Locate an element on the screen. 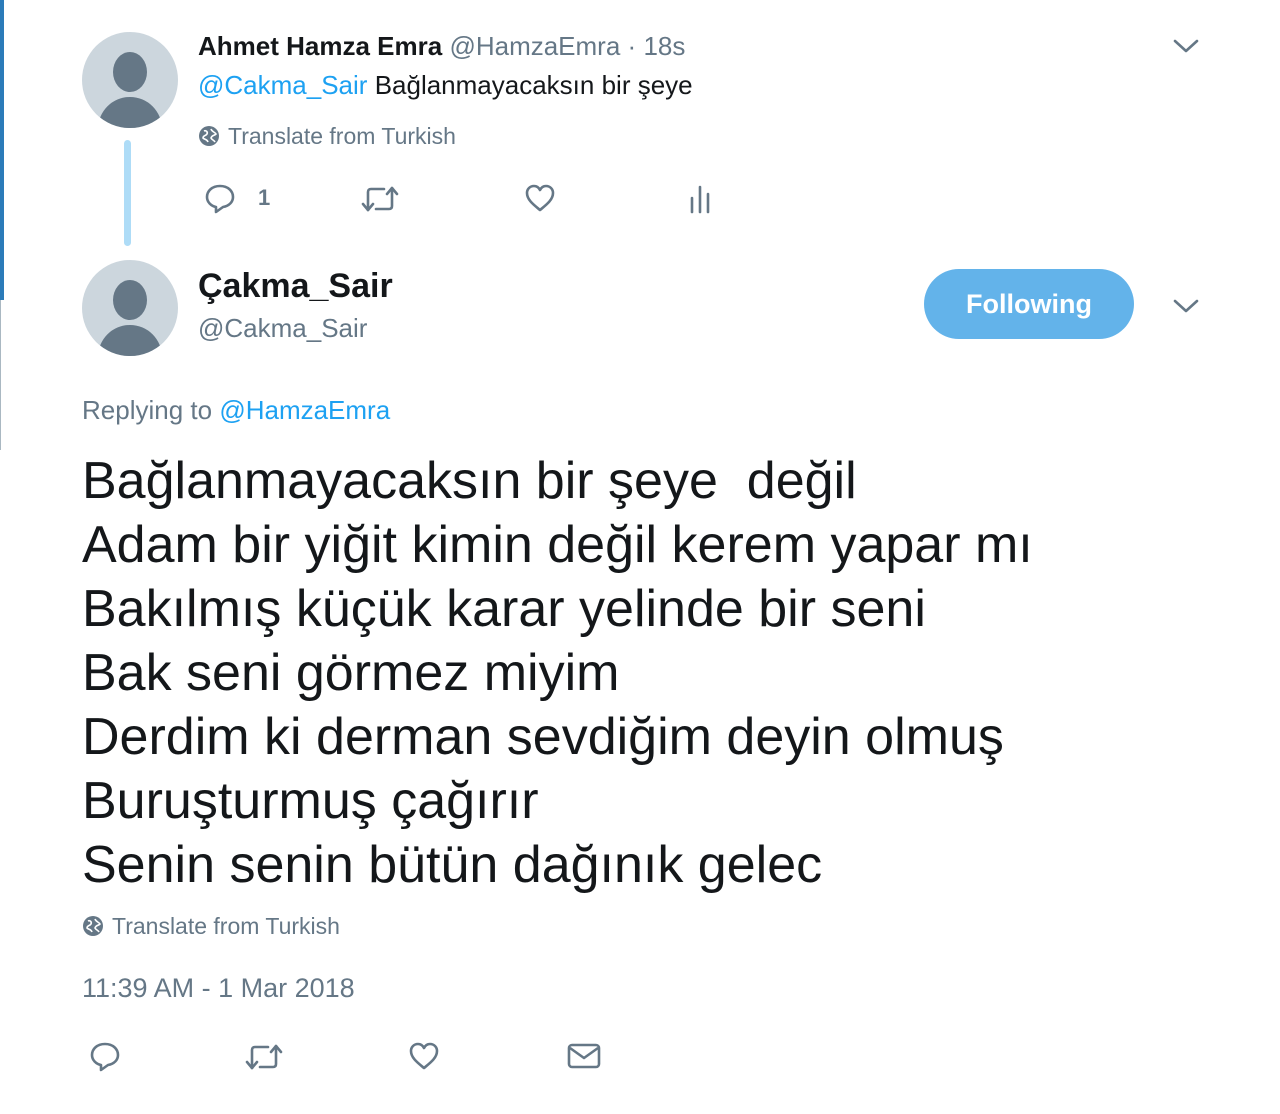 The image size is (1280, 1114). thread-connector is located at coordinates (127, 193).